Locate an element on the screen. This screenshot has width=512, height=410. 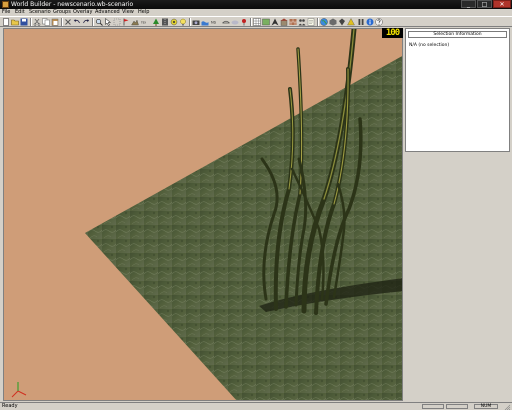
toolbar: TEX NS is located at coordinates (256, 21).